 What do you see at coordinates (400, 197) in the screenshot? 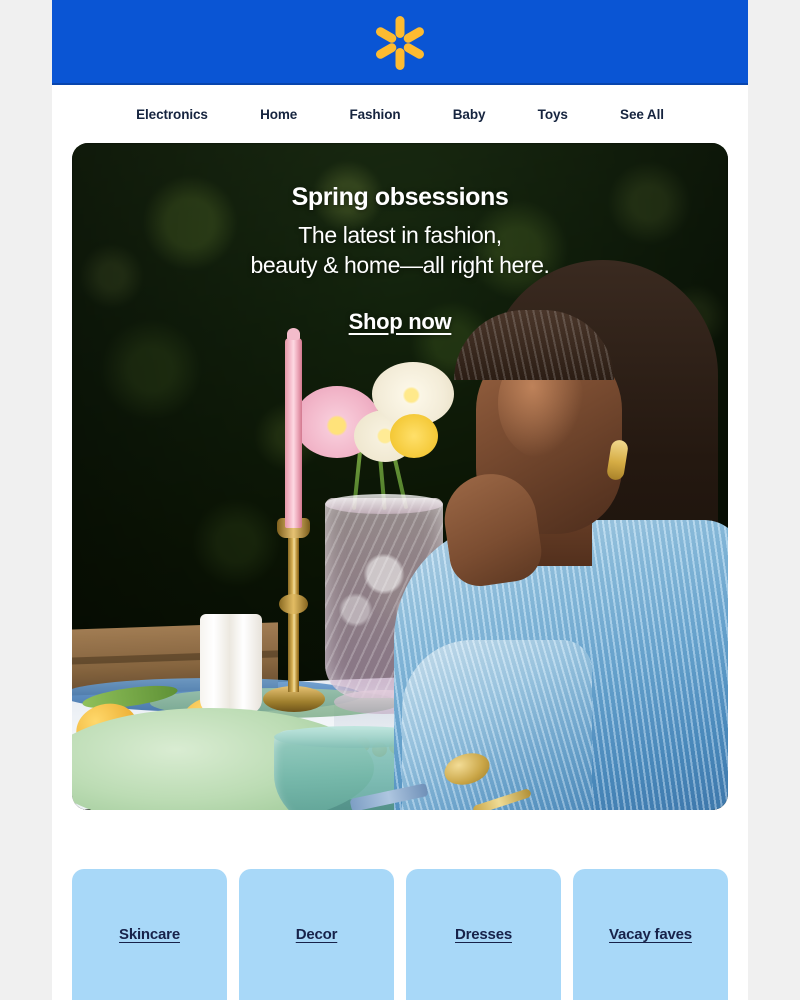
I see `hero-title: Spring obsessions` at bounding box center [400, 197].